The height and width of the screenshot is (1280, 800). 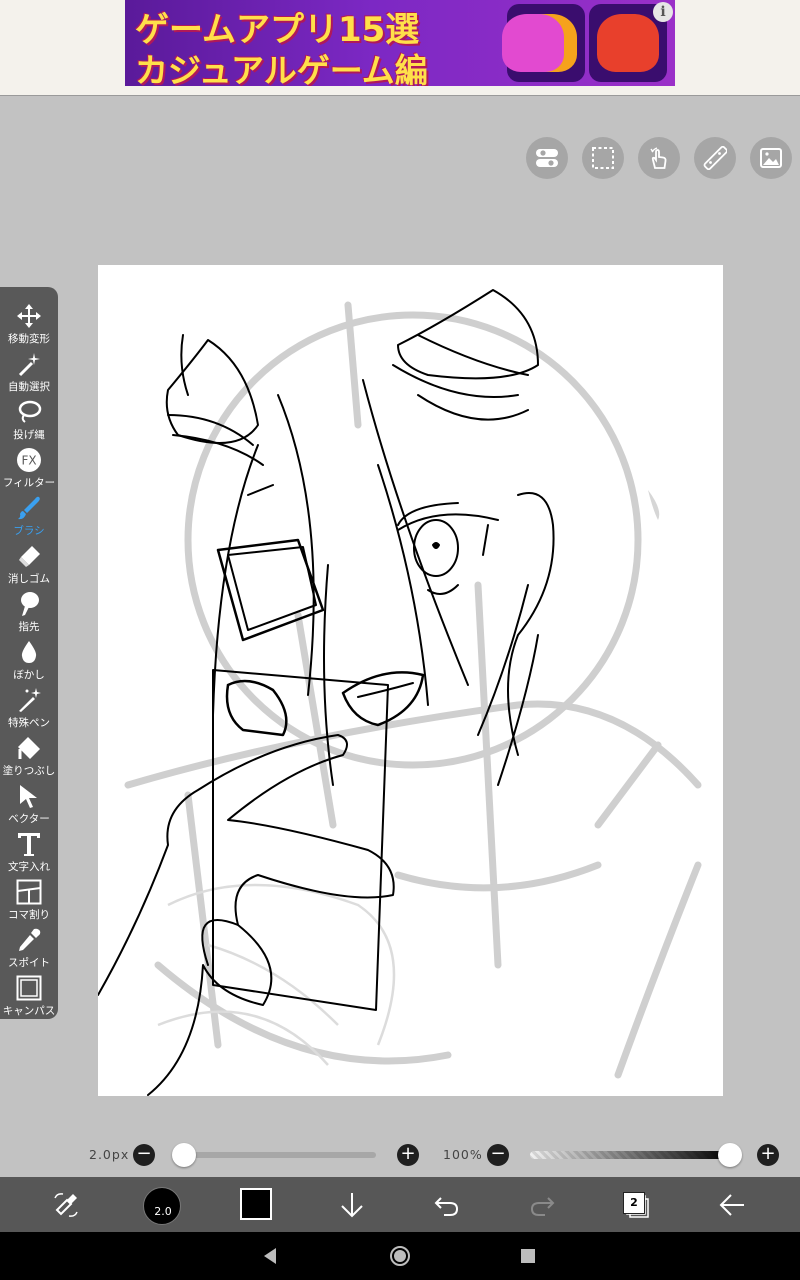 What do you see at coordinates (29, 508) in the screenshot?
I see `brush-icon` at bounding box center [29, 508].